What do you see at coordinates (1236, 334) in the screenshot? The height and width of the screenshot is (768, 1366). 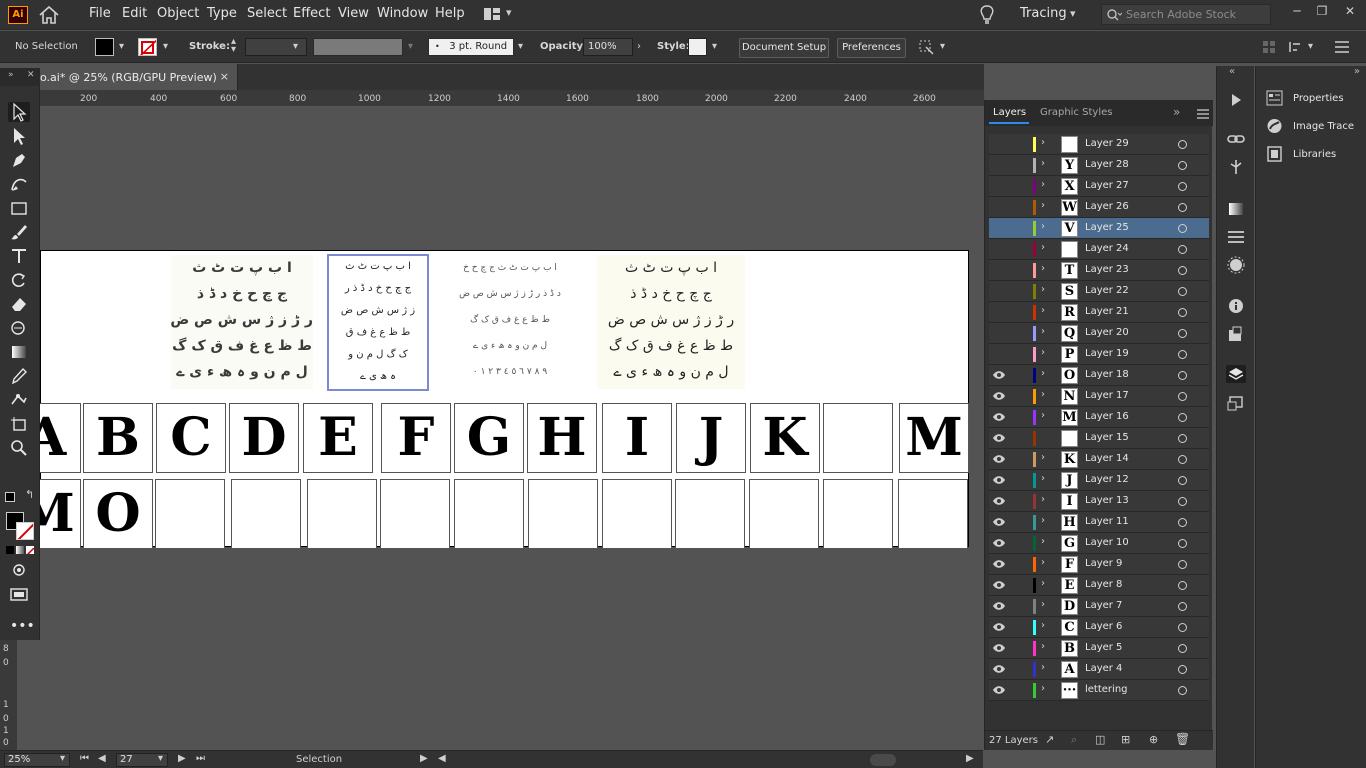 I see `export-asset-icon` at bounding box center [1236, 334].